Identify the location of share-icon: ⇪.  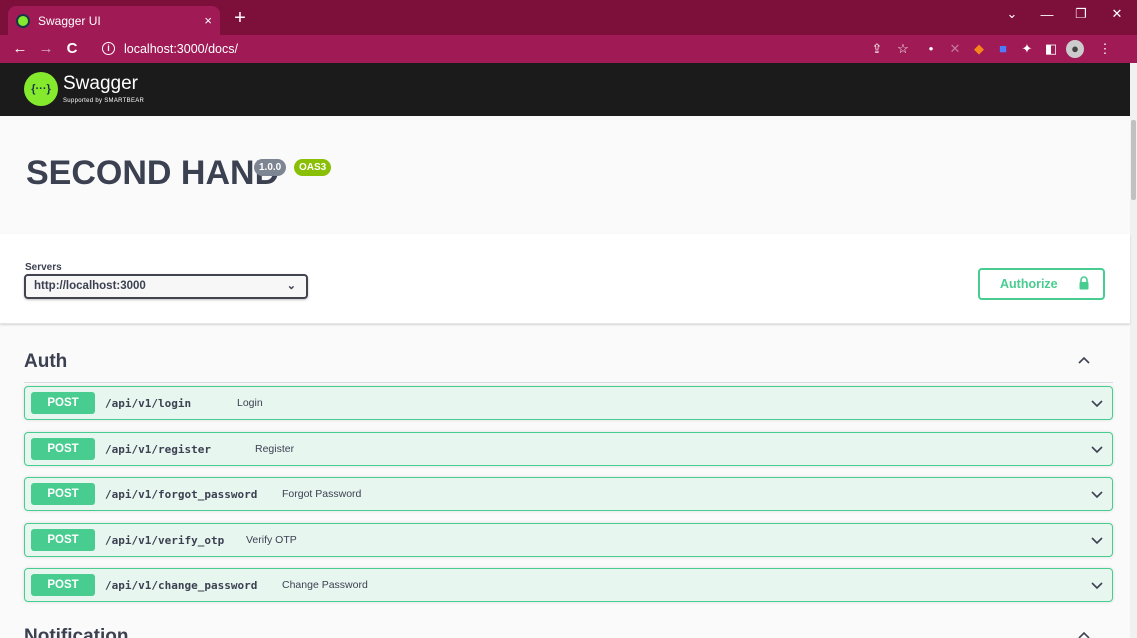
(877, 49).